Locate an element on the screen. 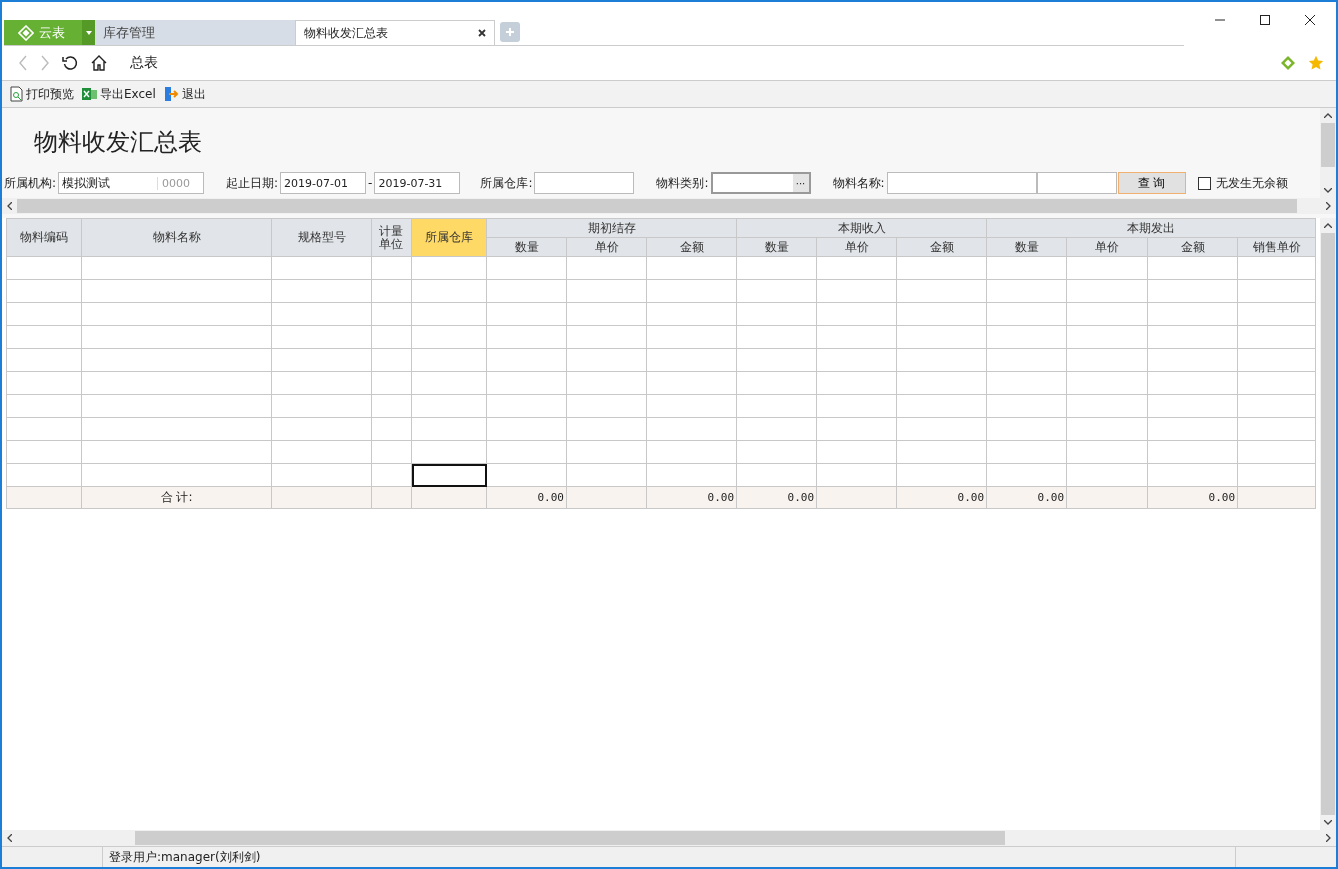 The height and width of the screenshot is (869, 1338). query-button: 查 询 is located at coordinates (1151, 183).